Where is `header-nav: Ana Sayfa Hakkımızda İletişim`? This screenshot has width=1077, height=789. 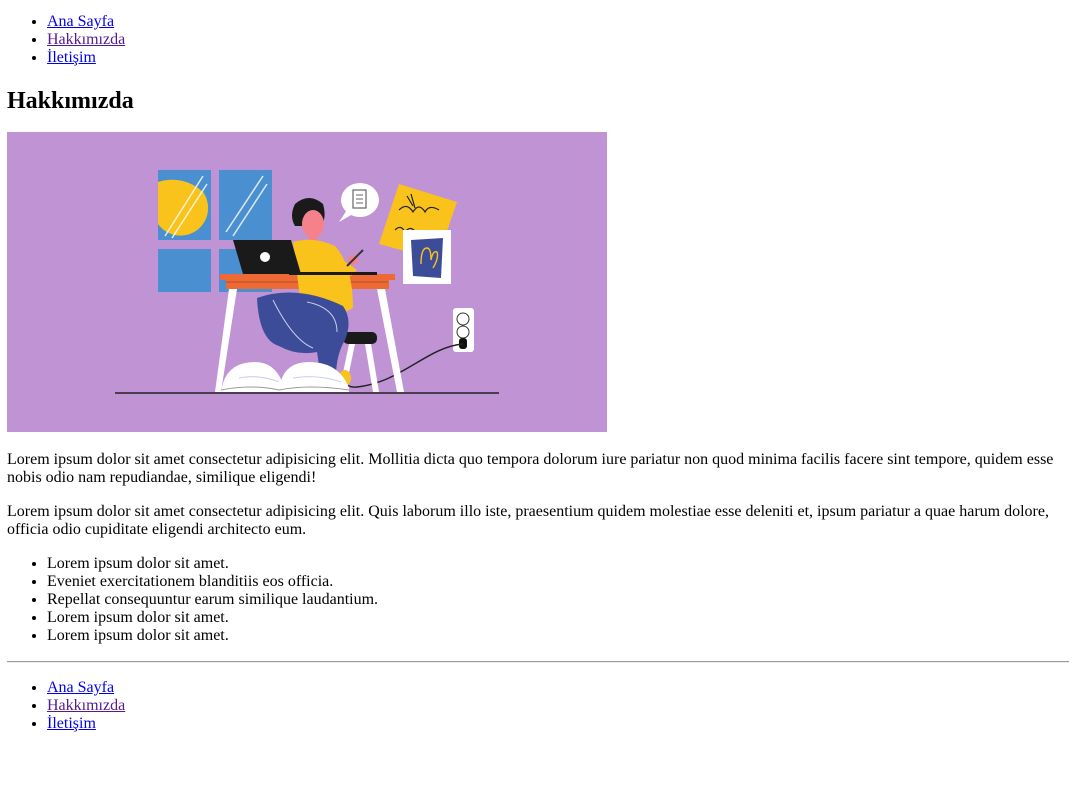 header-nav: Ana Sayfa Hakkımızda İletişim is located at coordinates (538, 40).